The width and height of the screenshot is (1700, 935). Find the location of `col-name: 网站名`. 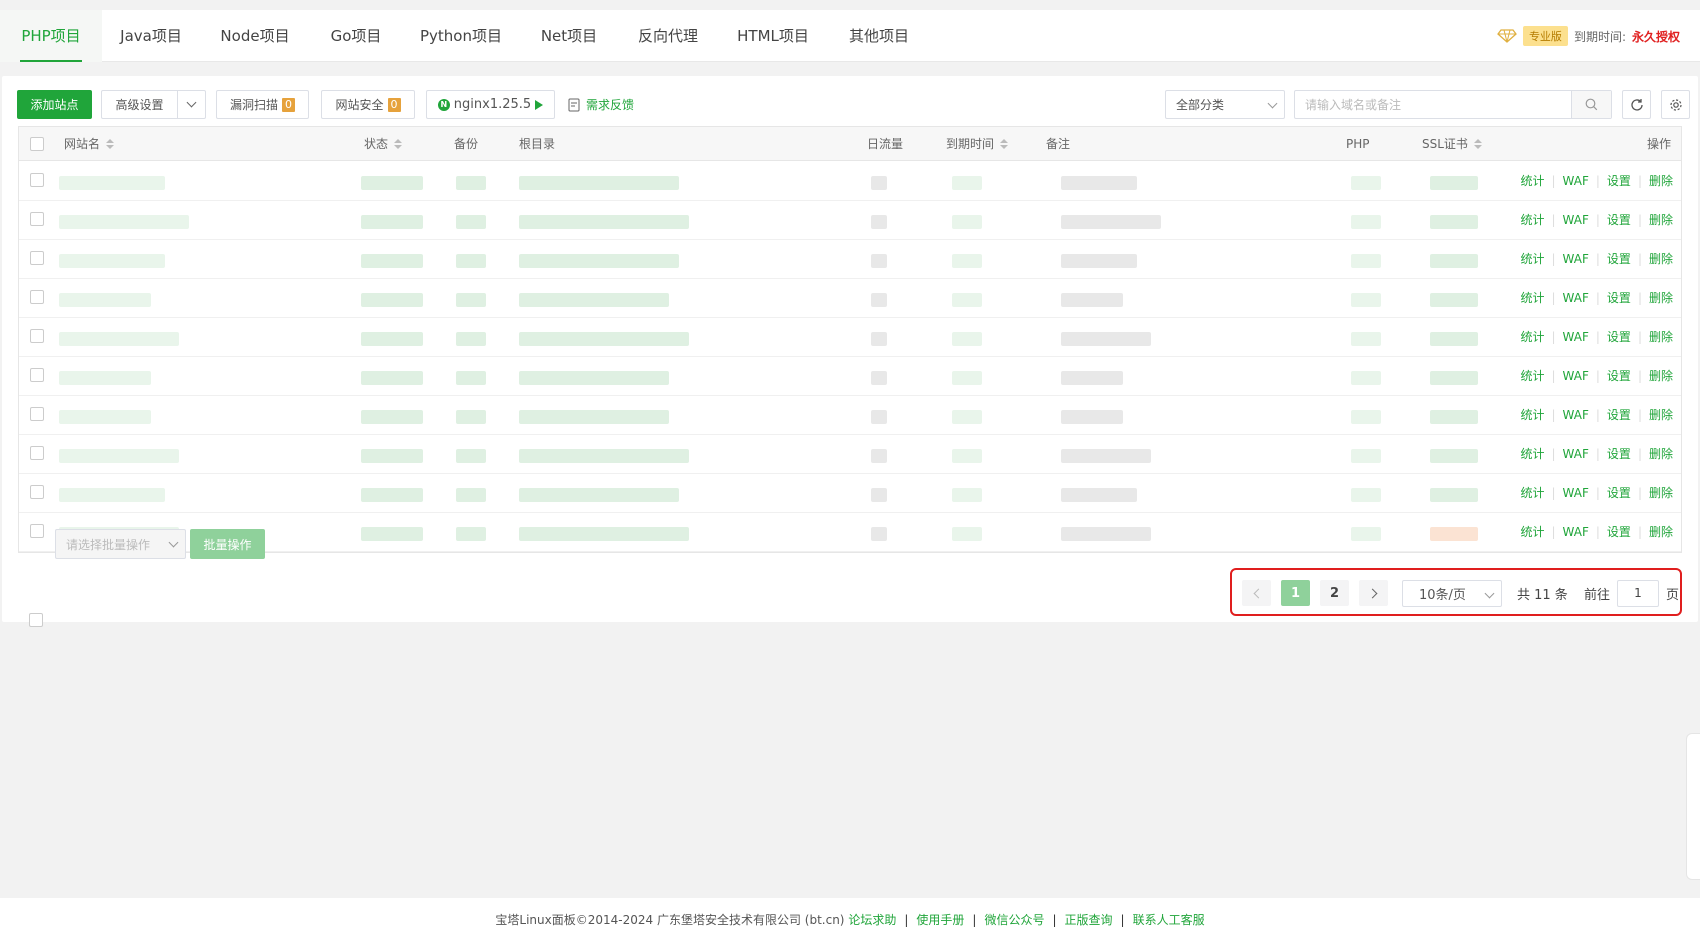

col-name: 网站名 is located at coordinates (89, 144).